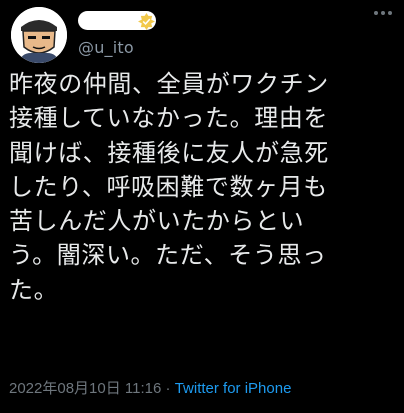  I want to click on tweet-line: う。闇深い。ただ、そう思っ, so click(168, 255).